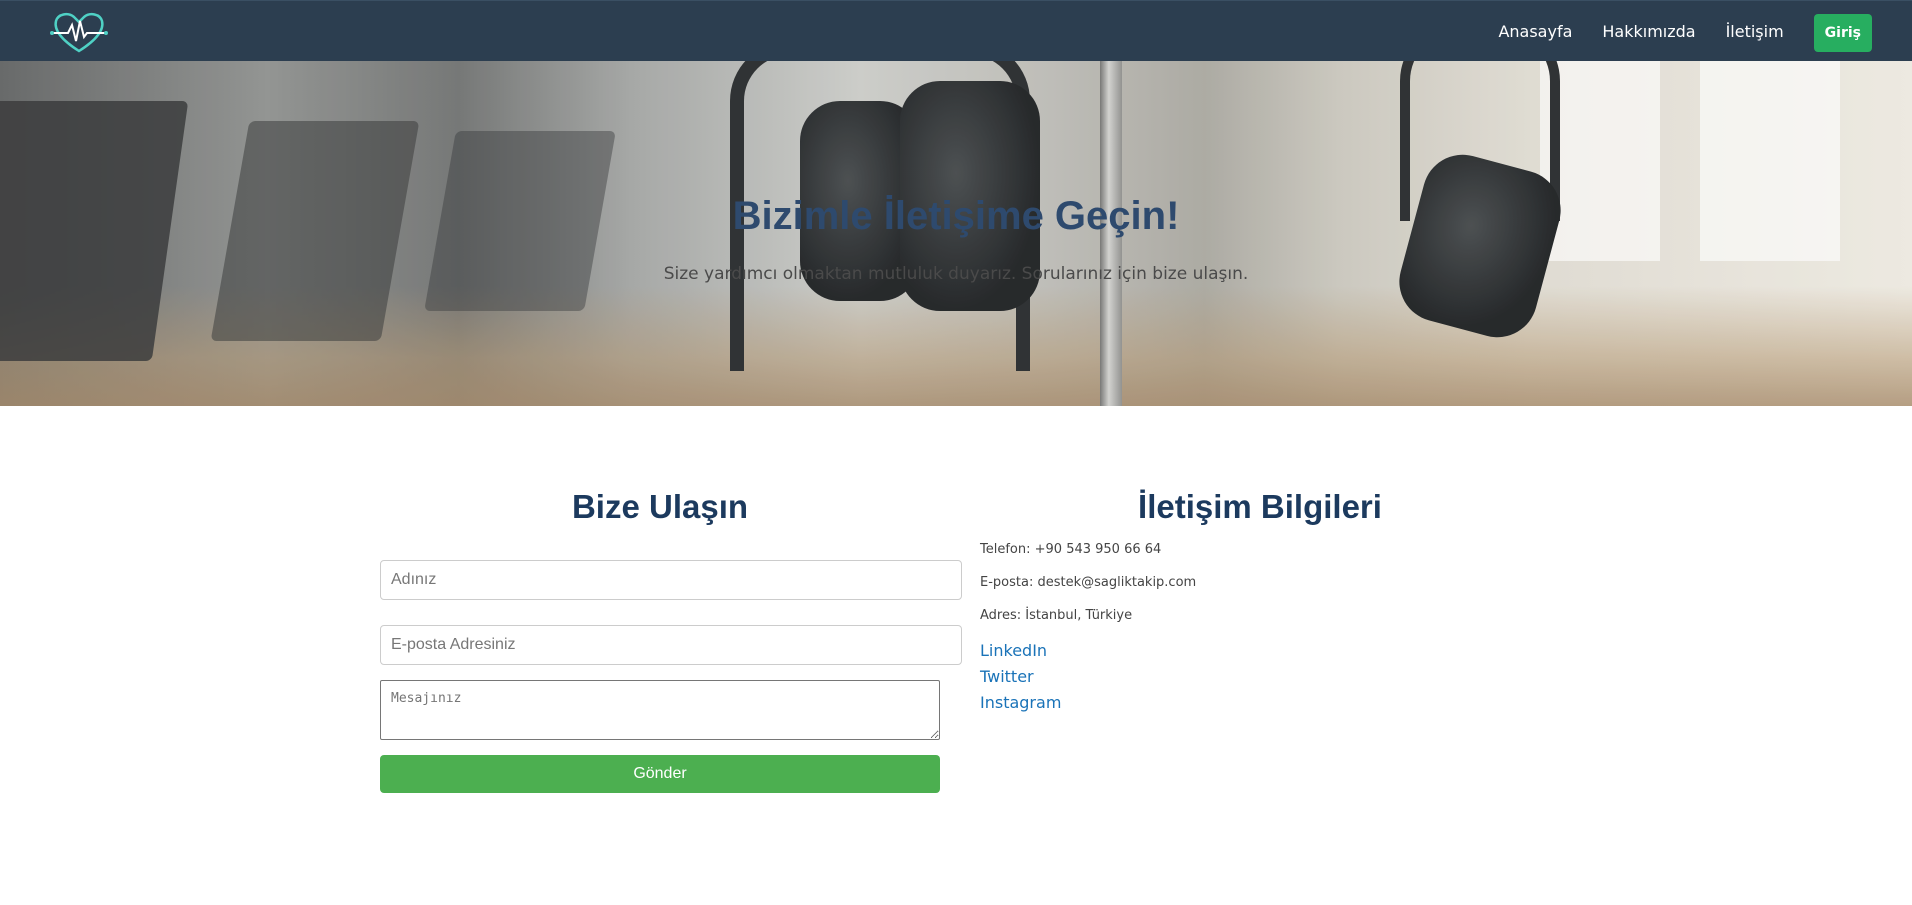 The image size is (1912, 905). Describe the element at coordinates (1013, 650) in the screenshot. I see `linkedin-link: LinkedIn` at that location.